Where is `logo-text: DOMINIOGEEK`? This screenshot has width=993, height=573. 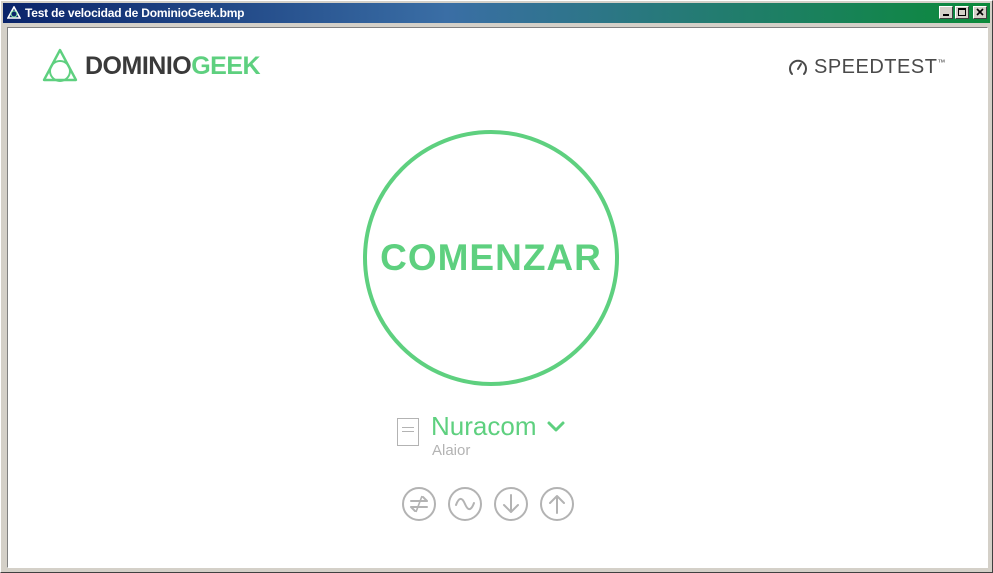 logo-text: DOMINIOGEEK is located at coordinates (173, 66).